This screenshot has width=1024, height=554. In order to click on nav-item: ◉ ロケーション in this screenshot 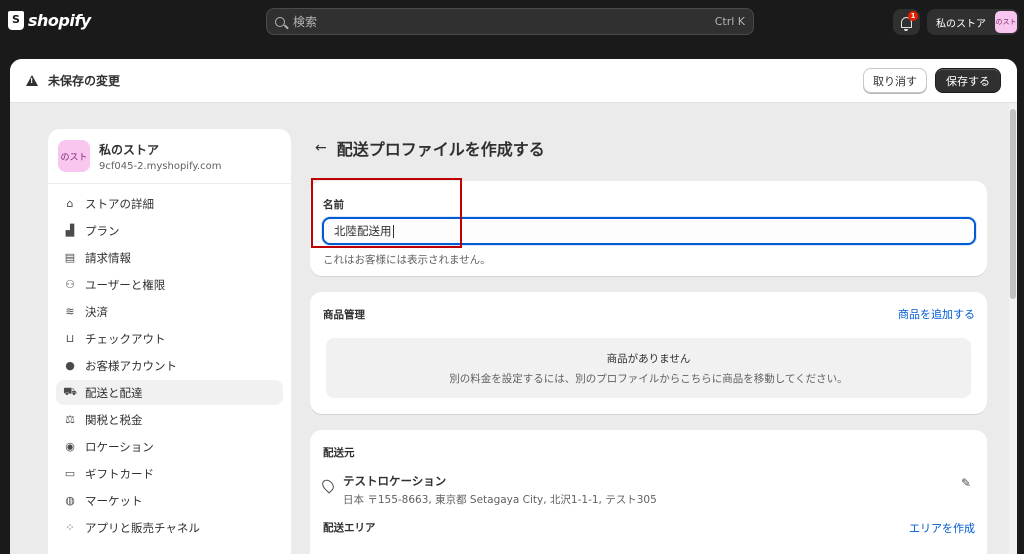, I will do `click(169, 446)`.